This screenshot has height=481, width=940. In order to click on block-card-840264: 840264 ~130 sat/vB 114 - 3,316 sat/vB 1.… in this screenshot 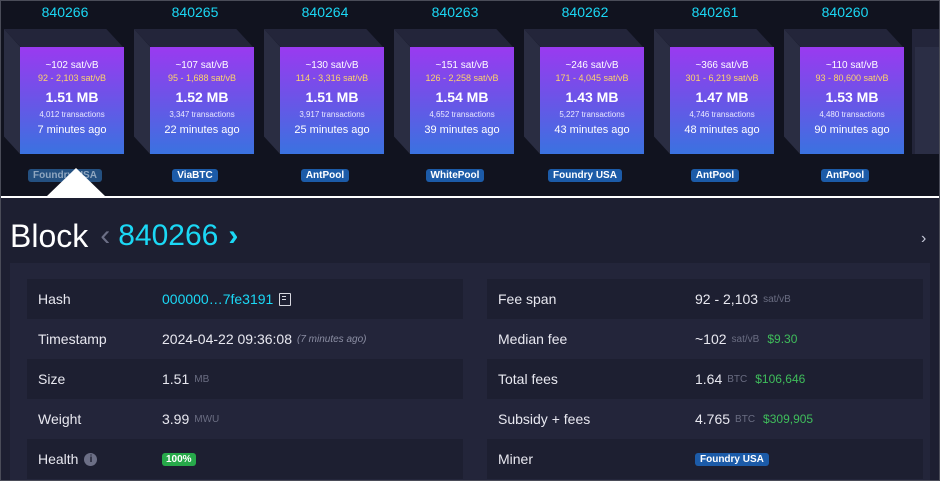, I will do `click(325, 98)`.